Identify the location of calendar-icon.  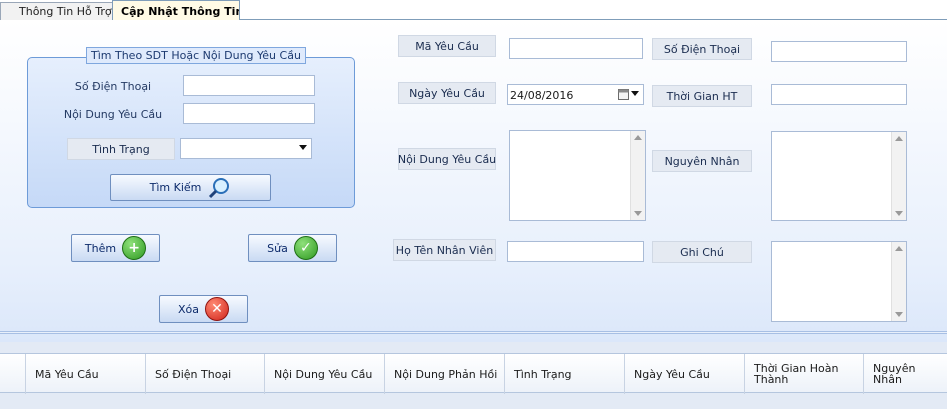
(623, 94).